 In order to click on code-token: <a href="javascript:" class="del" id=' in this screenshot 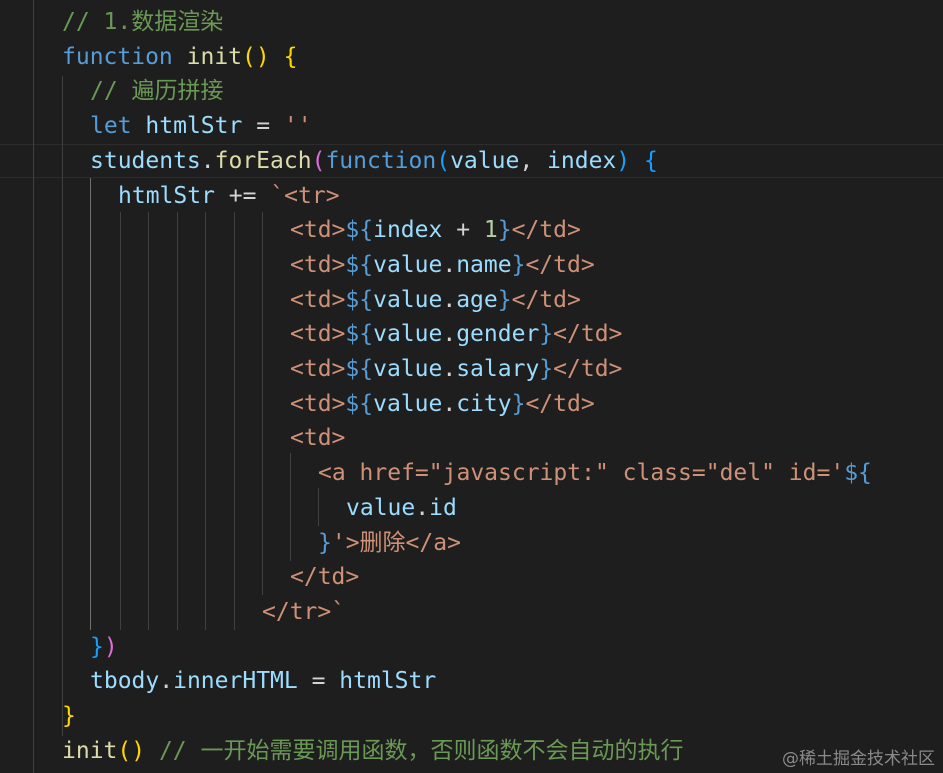, I will do `click(581, 473)`.